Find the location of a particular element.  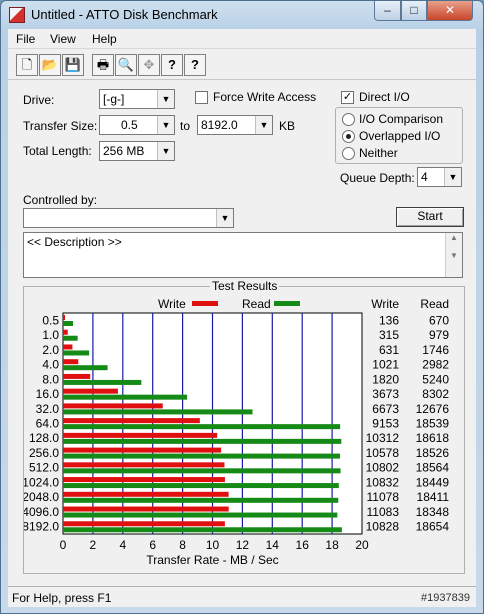

read-value: 18526 is located at coordinates (433, 453).